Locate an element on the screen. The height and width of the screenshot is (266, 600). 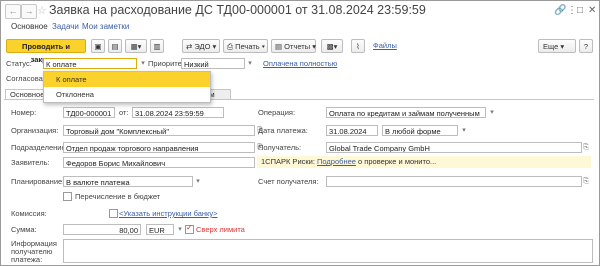
status-dropdown-icon: ▾ is located at coordinates (143, 63).